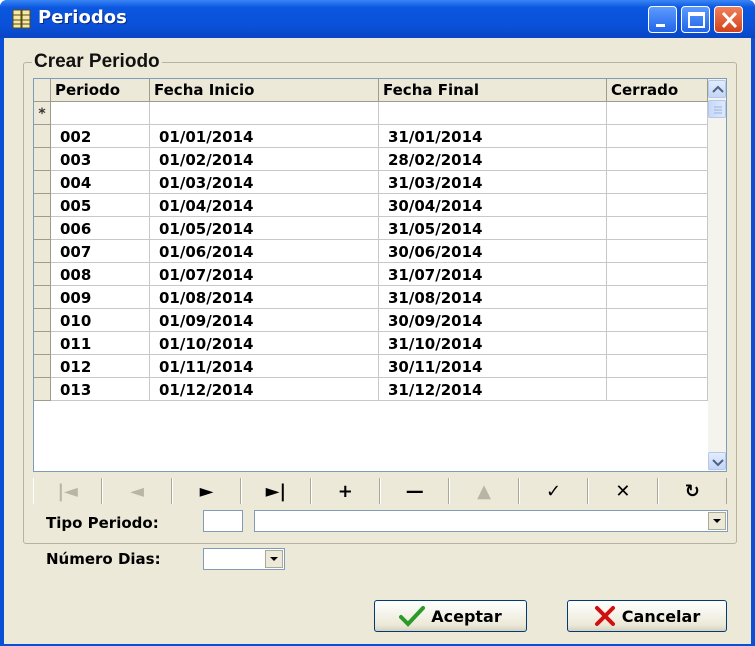 This screenshot has width=755, height=646. Describe the element at coordinates (623, 491) in the screenshot. I see `cancel-edit-button: ✕` at that location.